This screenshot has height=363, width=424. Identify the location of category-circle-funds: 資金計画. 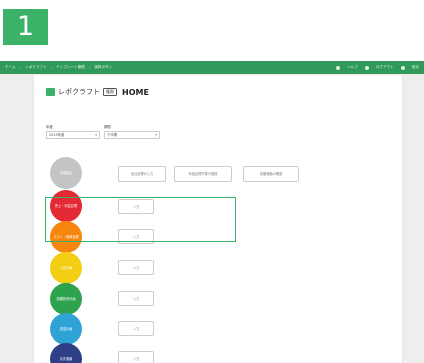
(66, 329).